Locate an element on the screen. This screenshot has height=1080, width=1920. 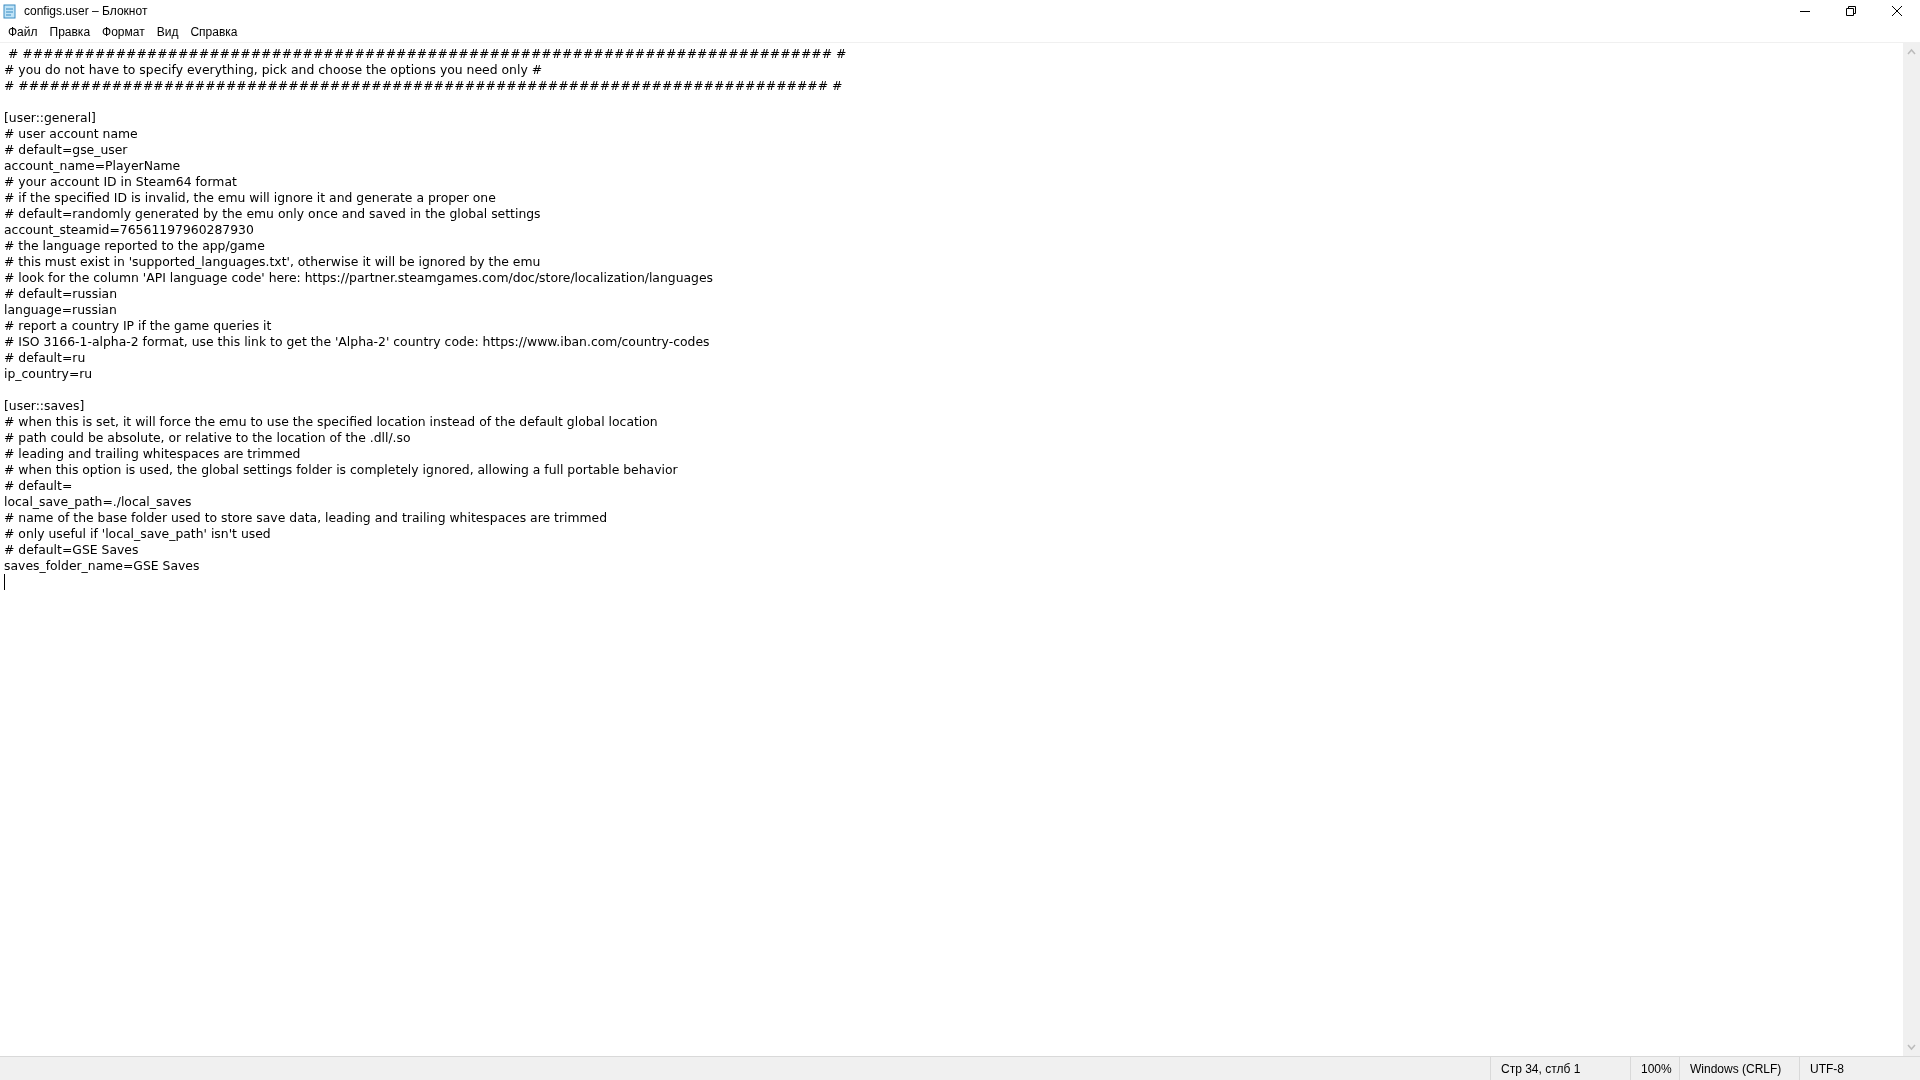
text-line: # default= is located at coordinates (38, 486).